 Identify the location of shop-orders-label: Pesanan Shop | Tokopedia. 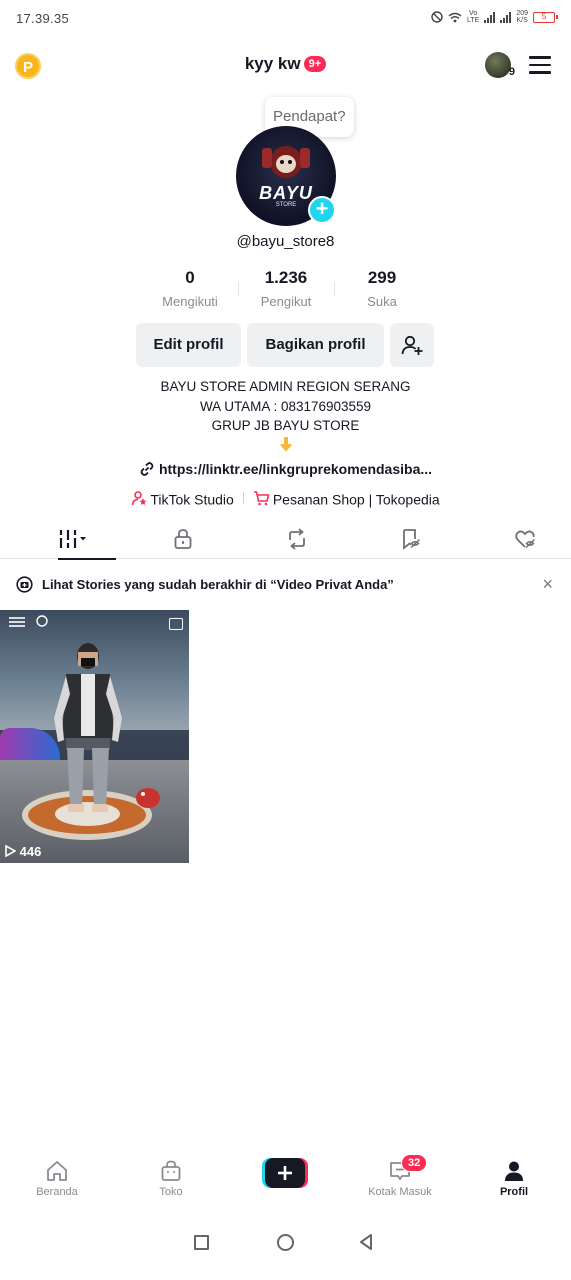
(356, 498).